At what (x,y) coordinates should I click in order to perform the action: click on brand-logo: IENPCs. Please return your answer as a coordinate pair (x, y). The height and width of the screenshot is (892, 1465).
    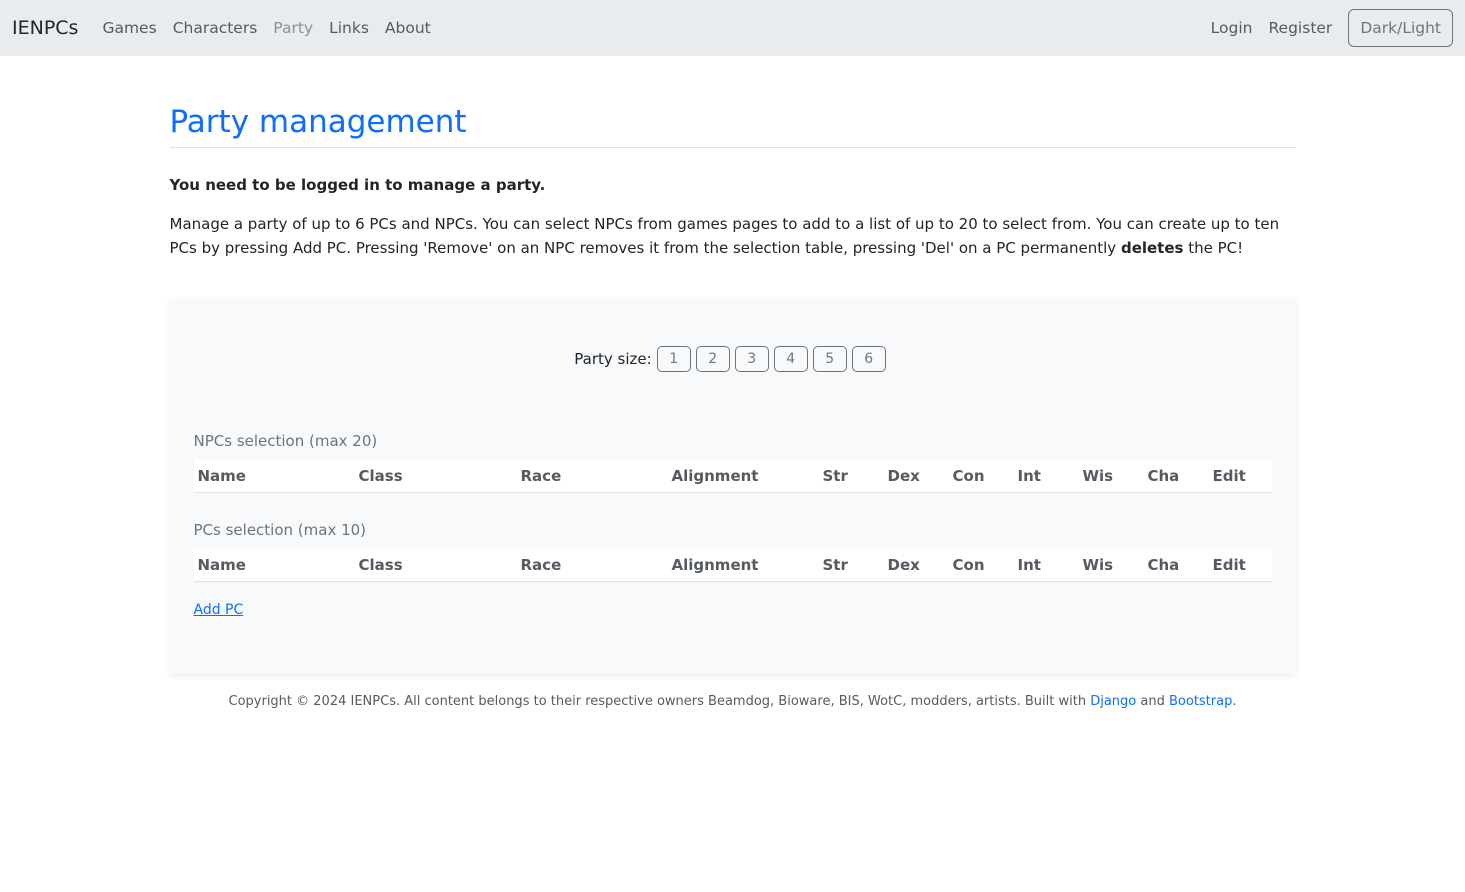
    Looking at the image, I should click on (45, 28).